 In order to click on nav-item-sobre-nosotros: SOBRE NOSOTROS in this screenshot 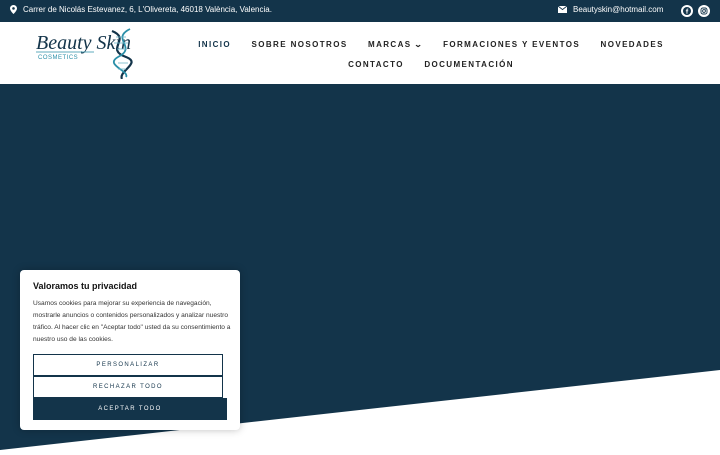, I will do `click(300, 45)`.